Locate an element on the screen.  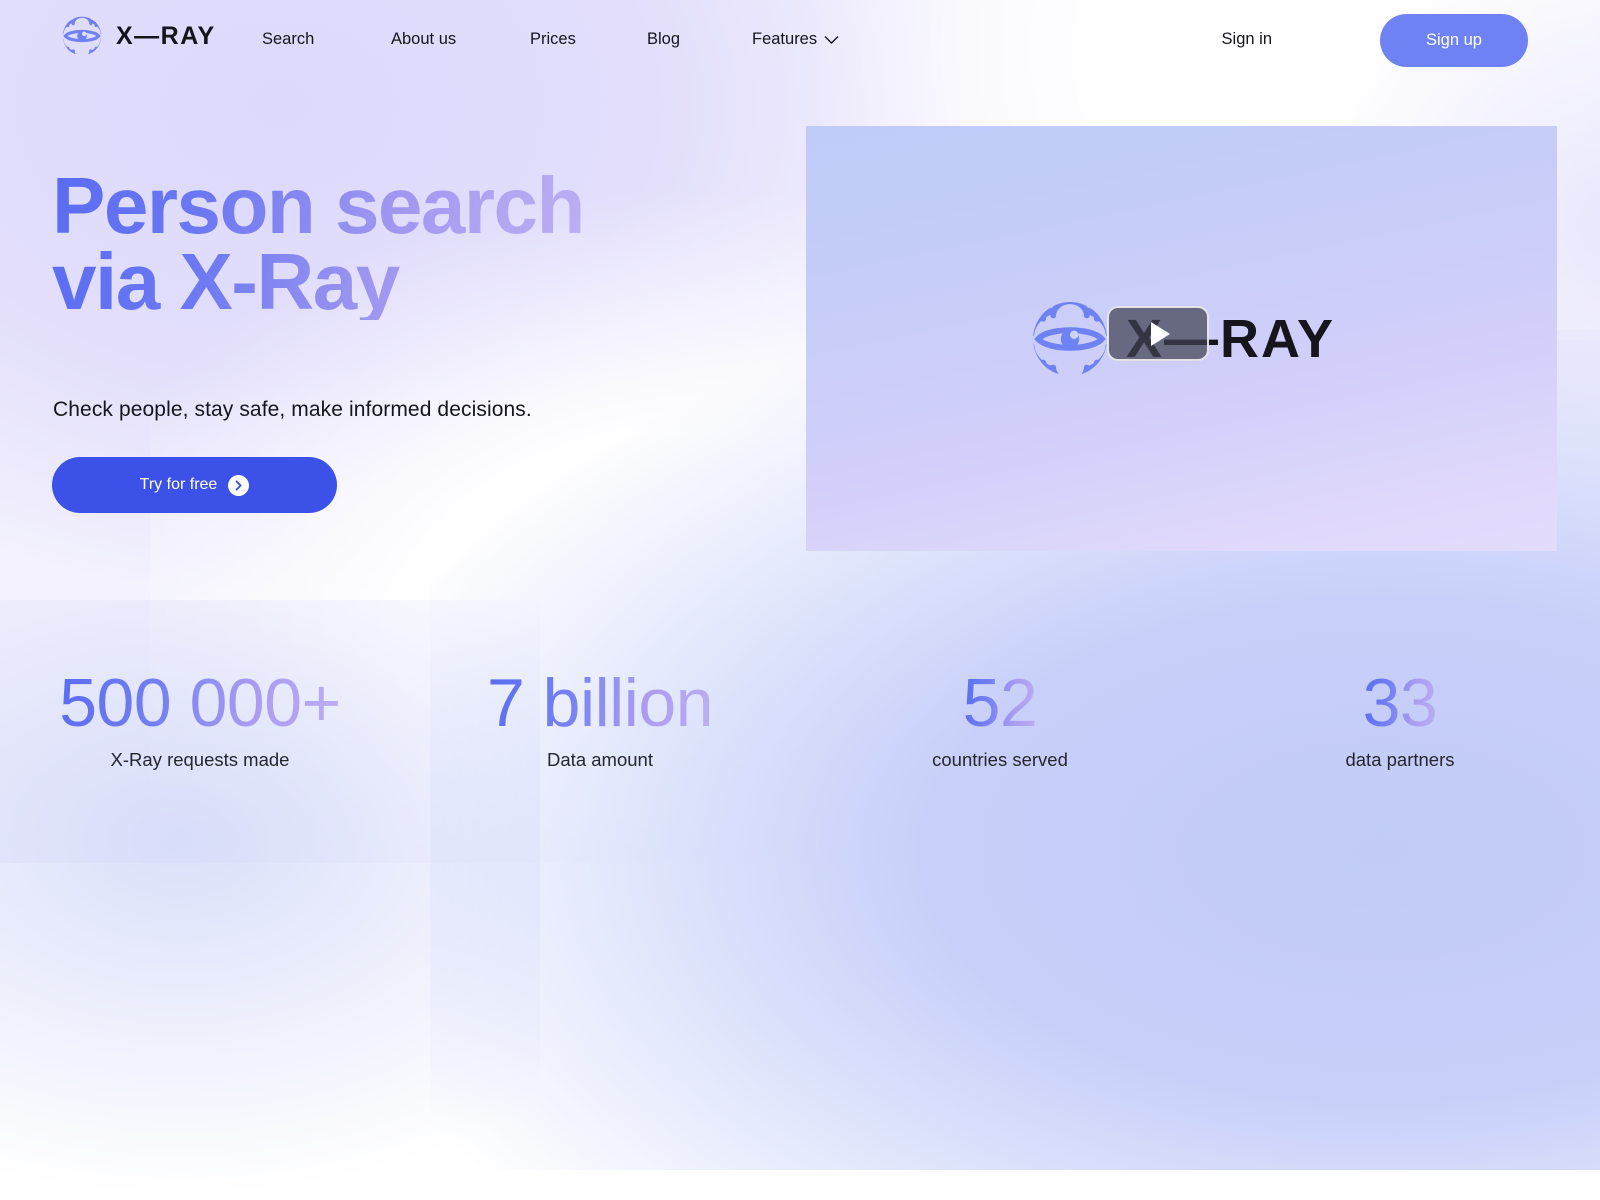
video-play-button is located at coordinates (1158, 333).